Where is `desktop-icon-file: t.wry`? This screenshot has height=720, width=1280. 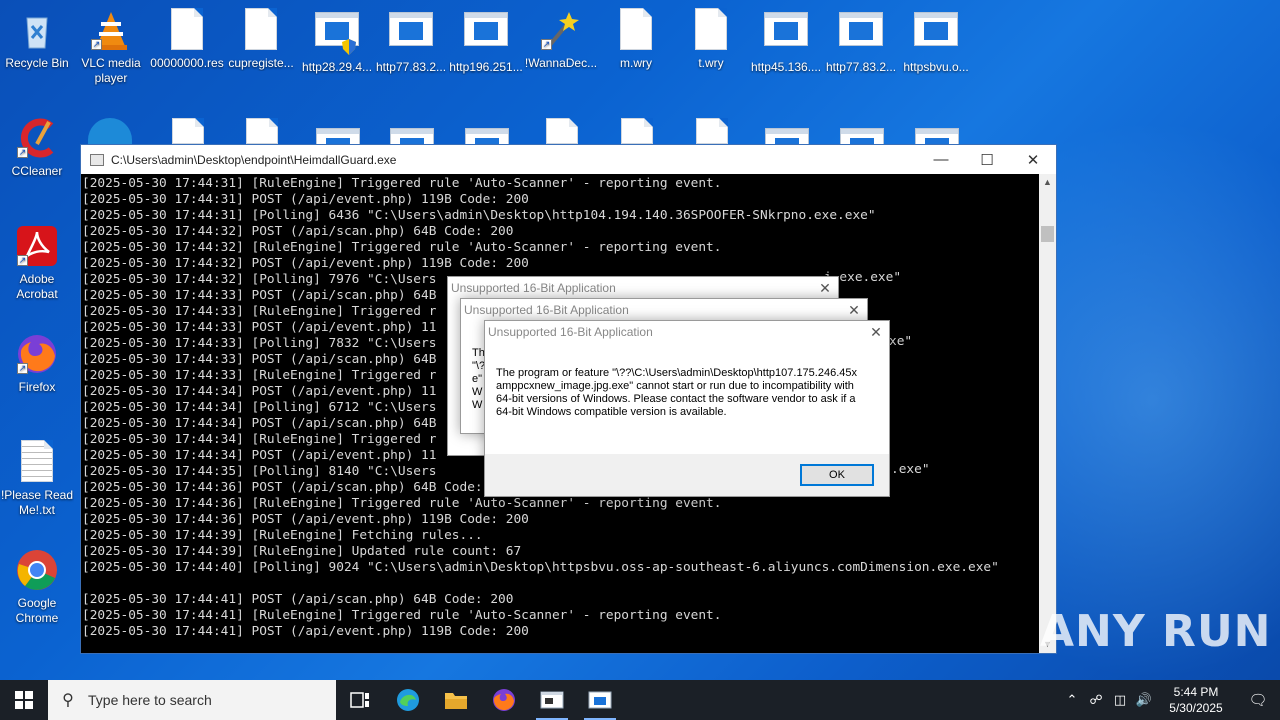 desktop-icon-file: t.wry is located at coordinates (711, 39).